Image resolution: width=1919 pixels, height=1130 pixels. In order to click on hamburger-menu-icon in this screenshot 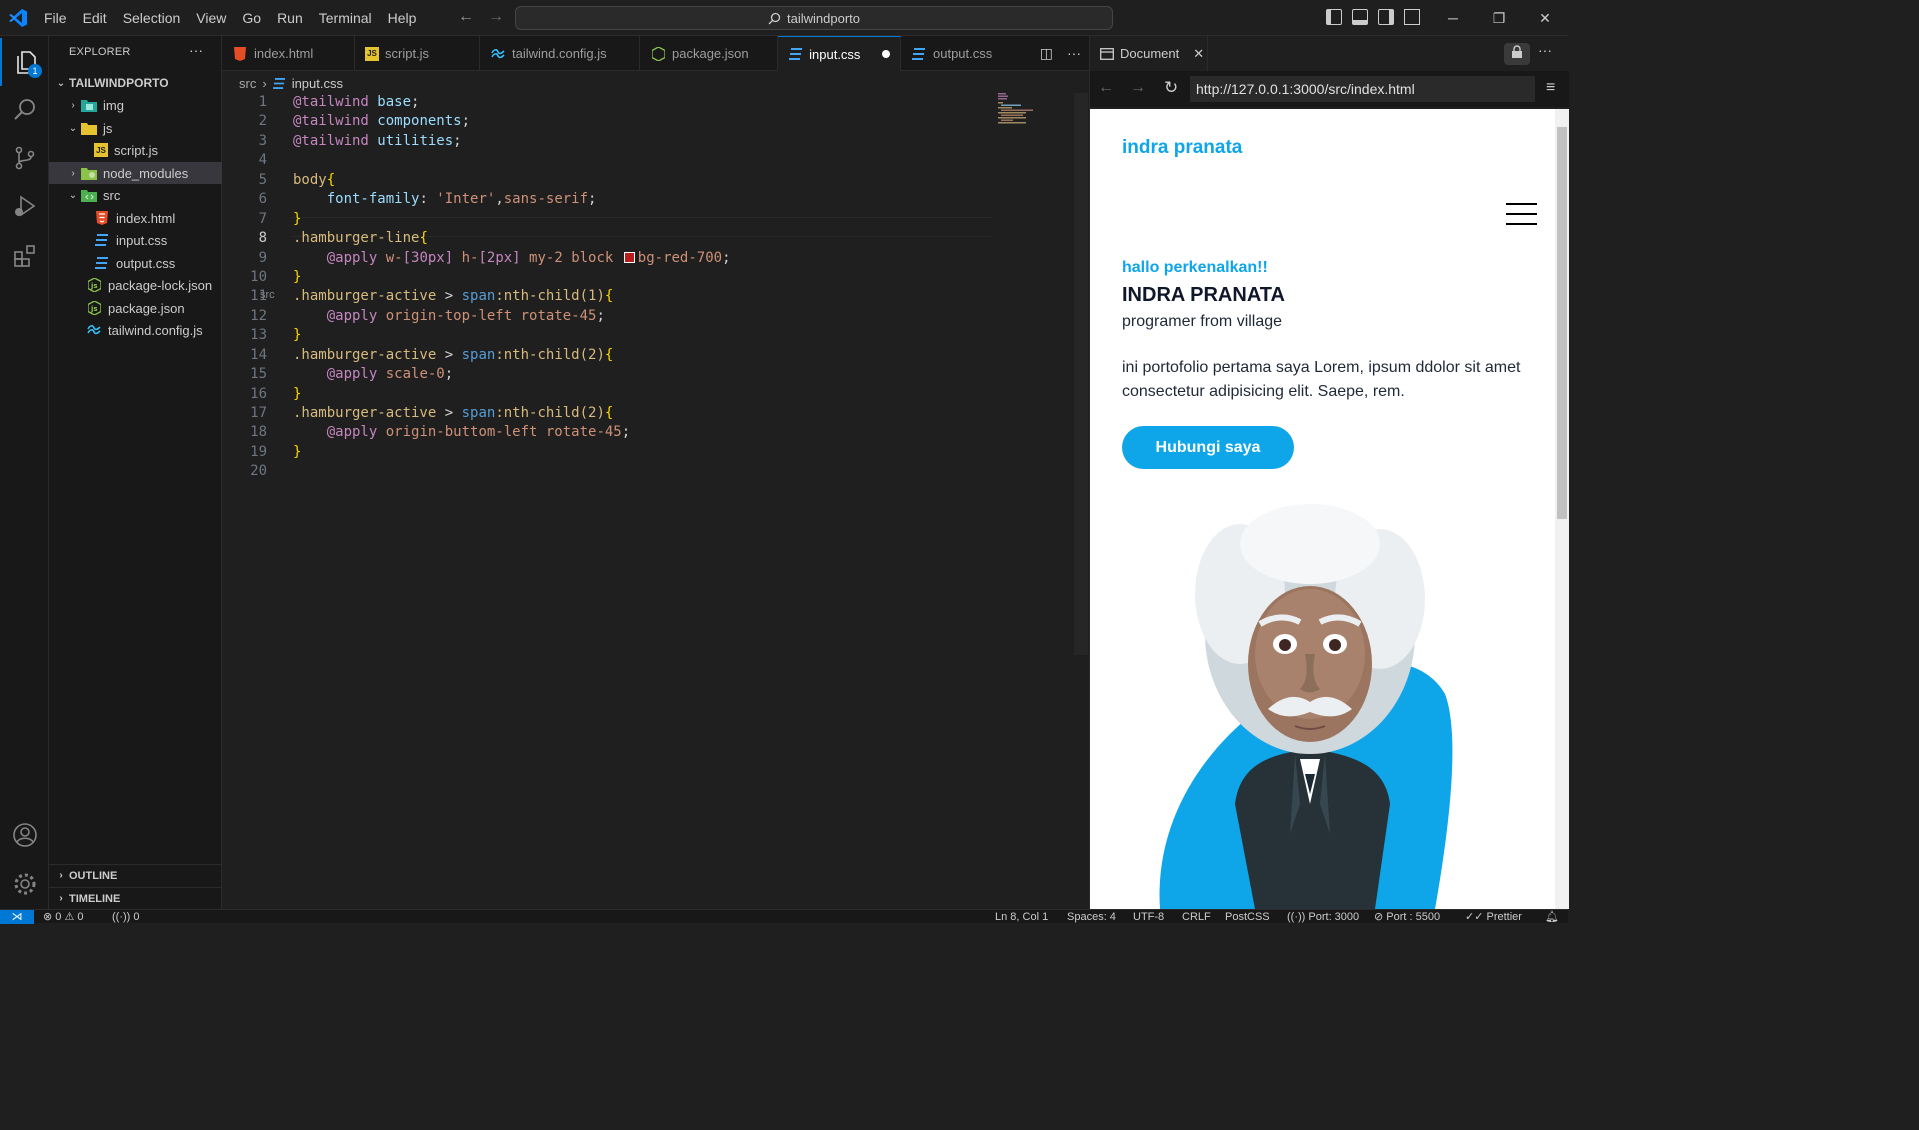, I will do `click(1521, 210)`.